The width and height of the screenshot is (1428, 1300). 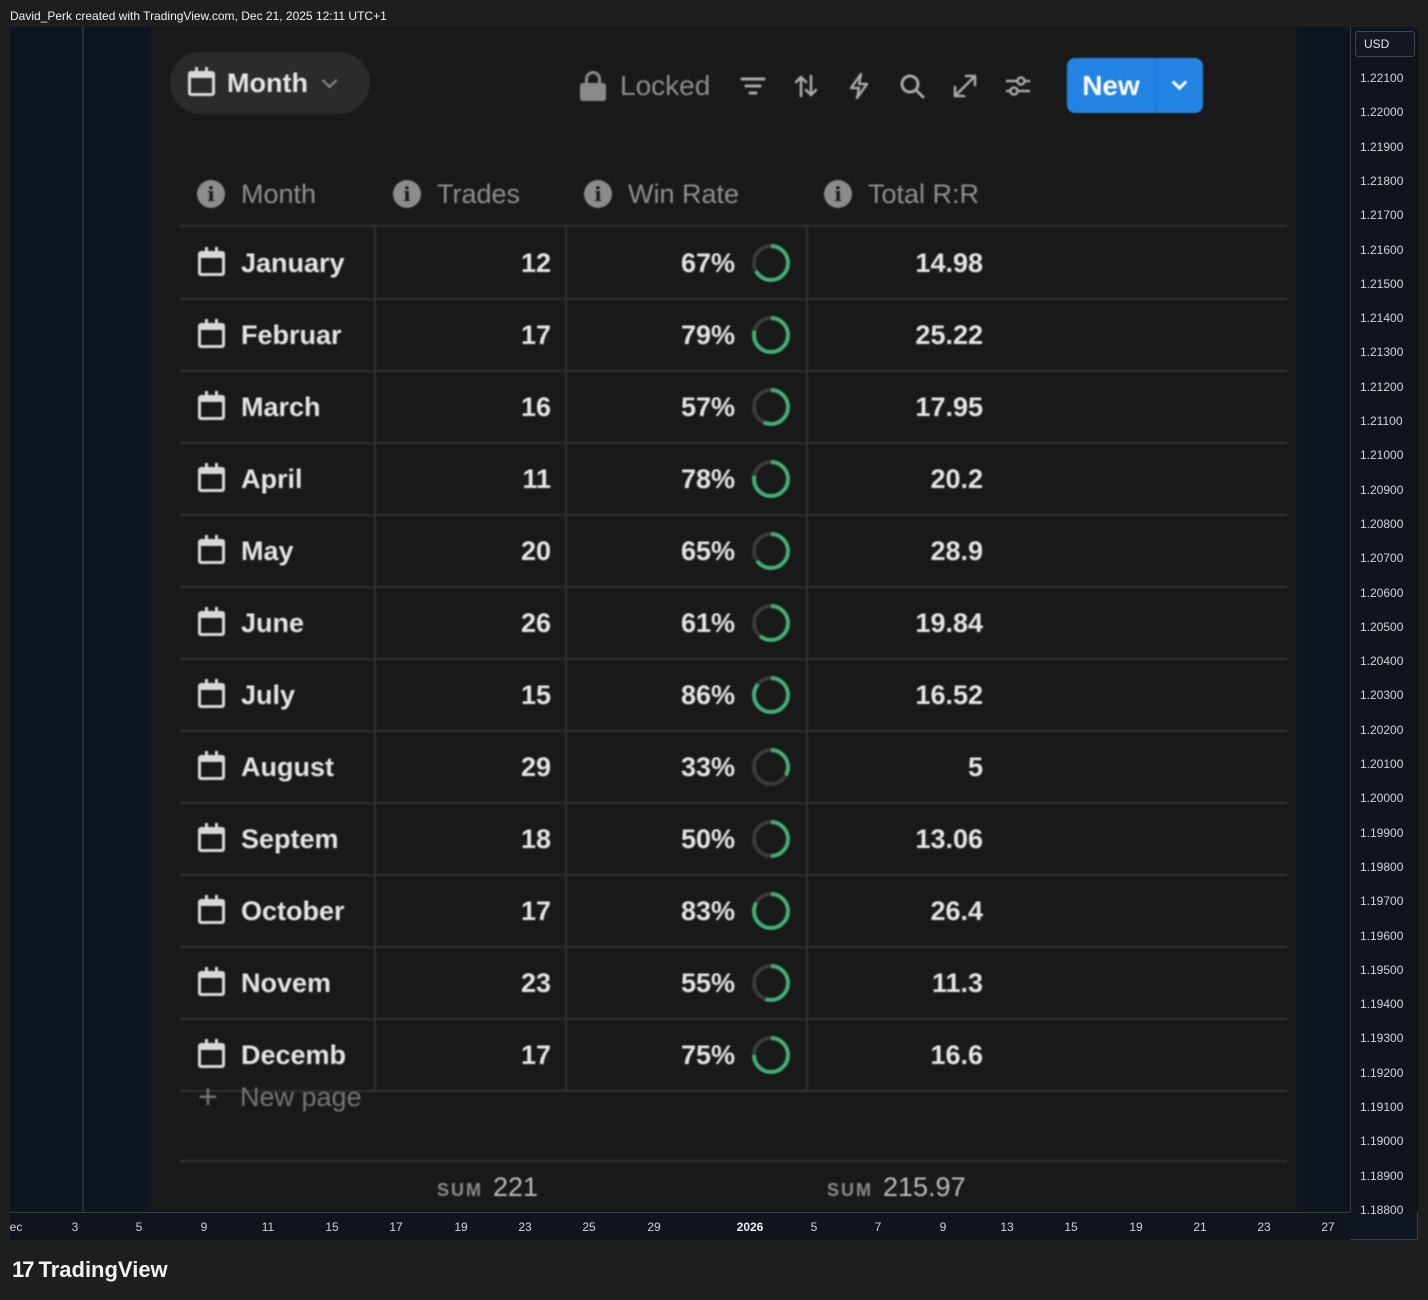 What do you see at coordinates (895, 335) in the screenshot?
I see `total-rr-cell: 25.22` at bounding box center [895, 335].